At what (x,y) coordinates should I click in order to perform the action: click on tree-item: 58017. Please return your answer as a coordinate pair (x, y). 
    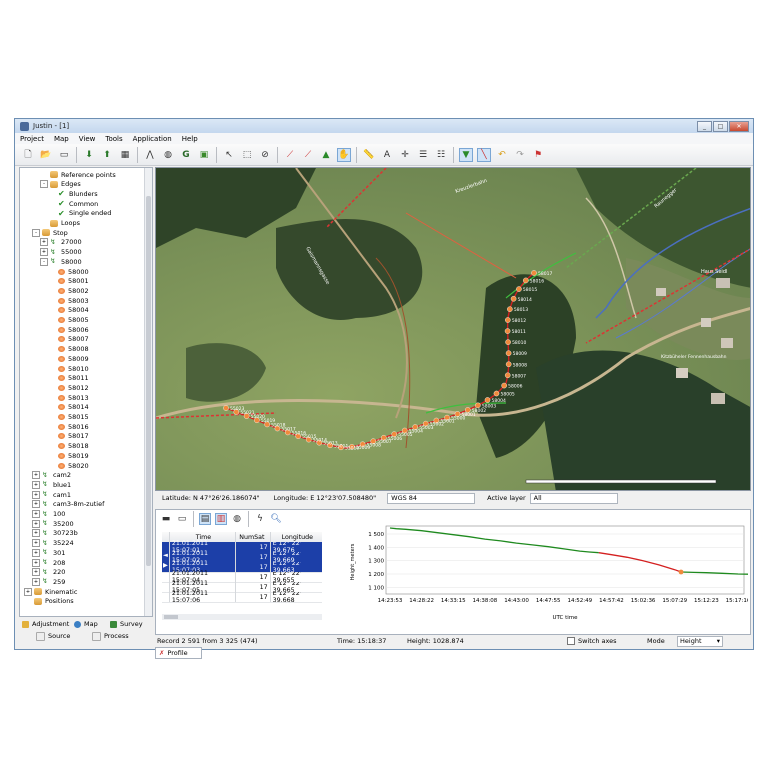
    Looking at the image, I should click on (68, 436).